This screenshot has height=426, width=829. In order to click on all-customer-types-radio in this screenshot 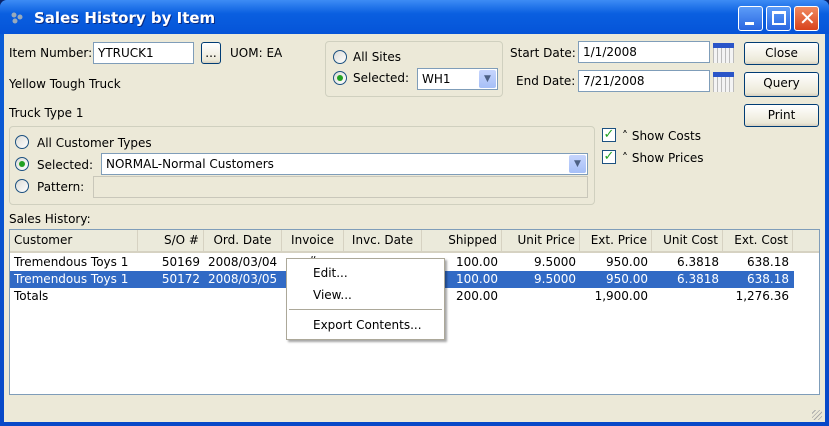, I will do `click(22, 142)`.